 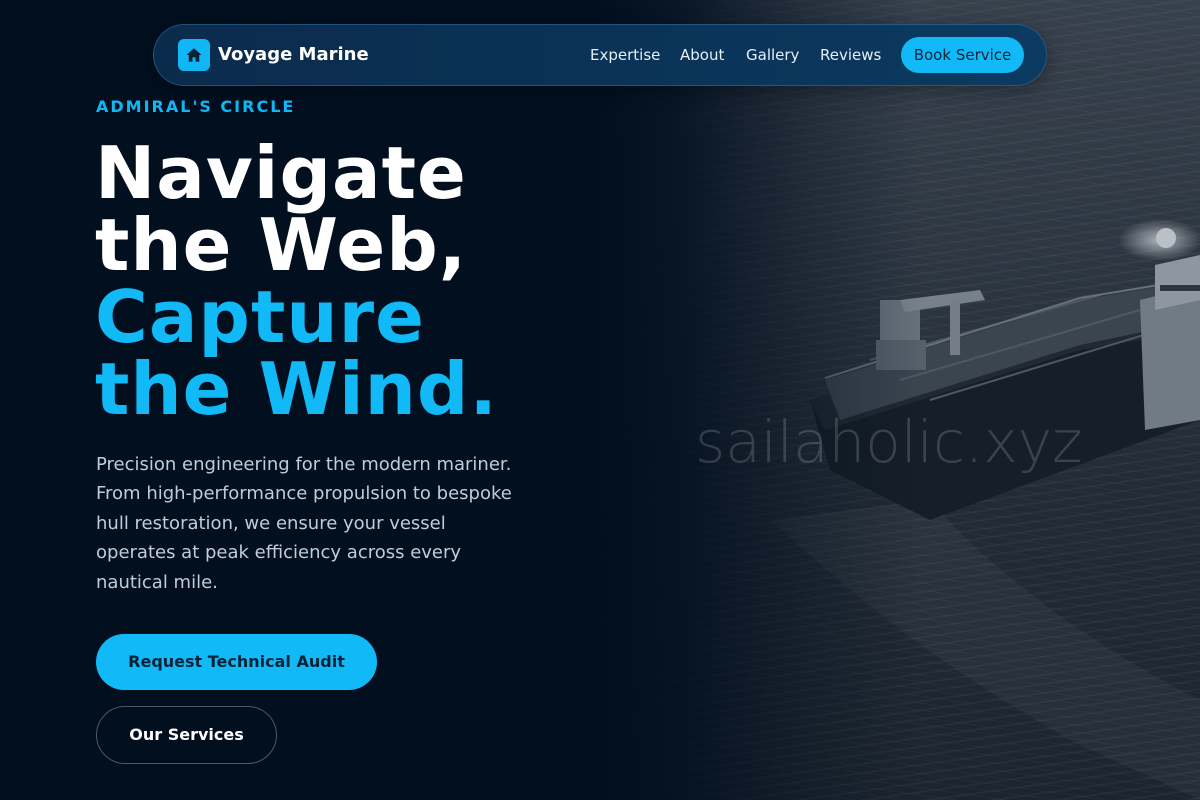 I want to click on image-watermark: sailaholic.xyz, so click(x=889, y=442).